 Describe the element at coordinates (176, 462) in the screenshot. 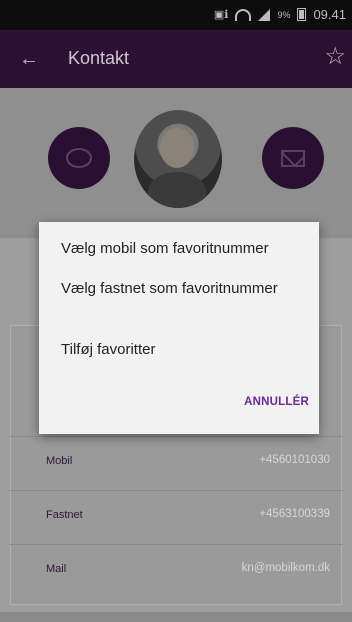

I see `detail-row-mobil: Mobil +4560101030` at that location.